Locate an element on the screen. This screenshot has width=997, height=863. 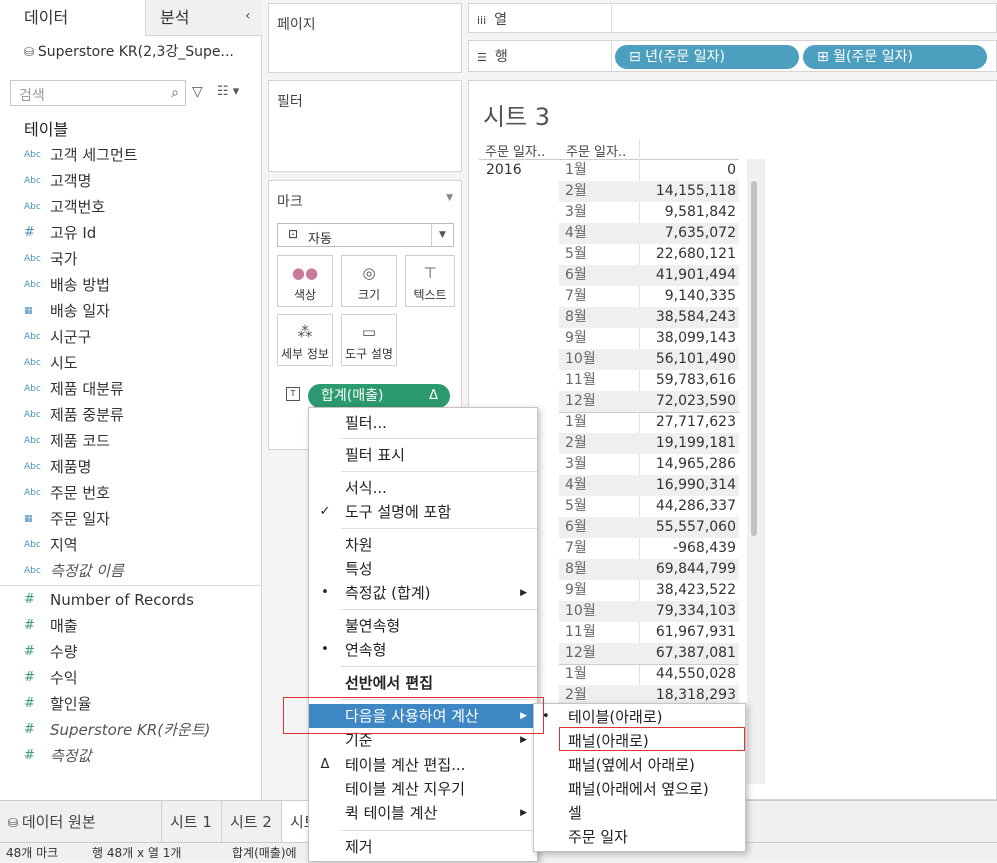
submenu-item: • 테이블(아래로) is located at coordinates (639, 717).